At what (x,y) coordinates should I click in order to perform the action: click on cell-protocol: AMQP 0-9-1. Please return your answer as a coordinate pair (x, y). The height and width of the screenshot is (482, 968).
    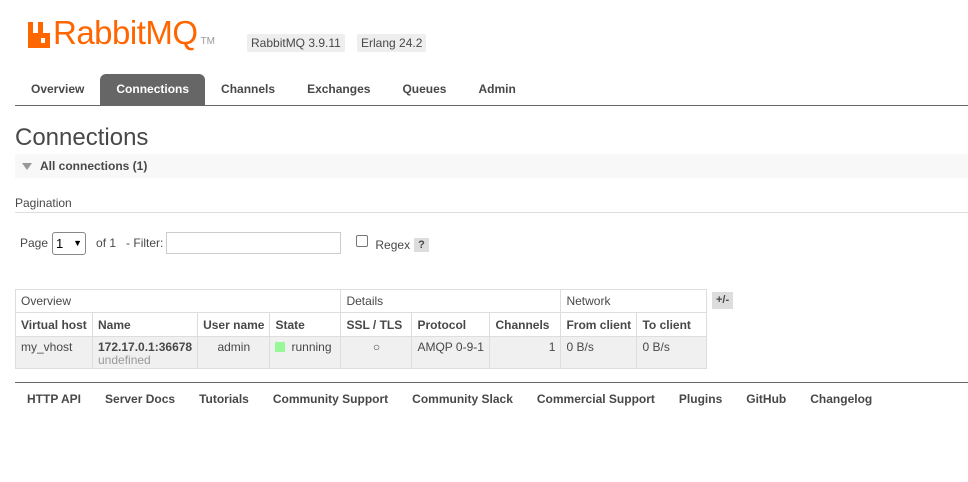
    Looking at the image, I should click on (451, 352).